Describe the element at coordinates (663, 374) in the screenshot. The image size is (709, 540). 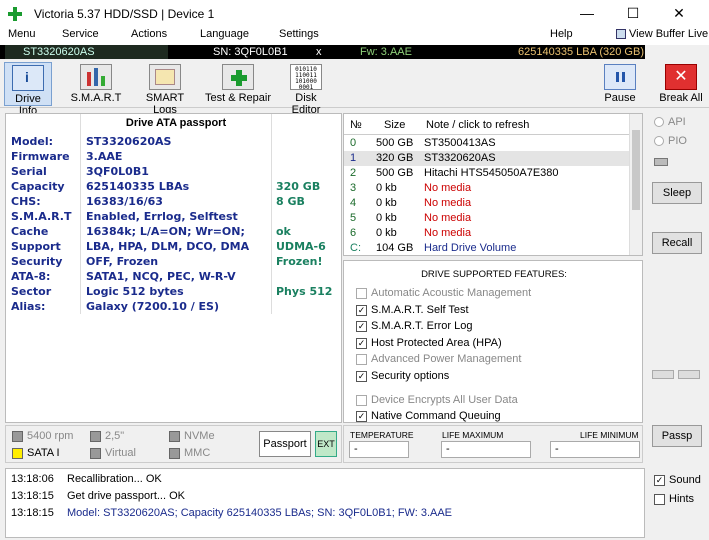
I see `mini-button-left` at that location.